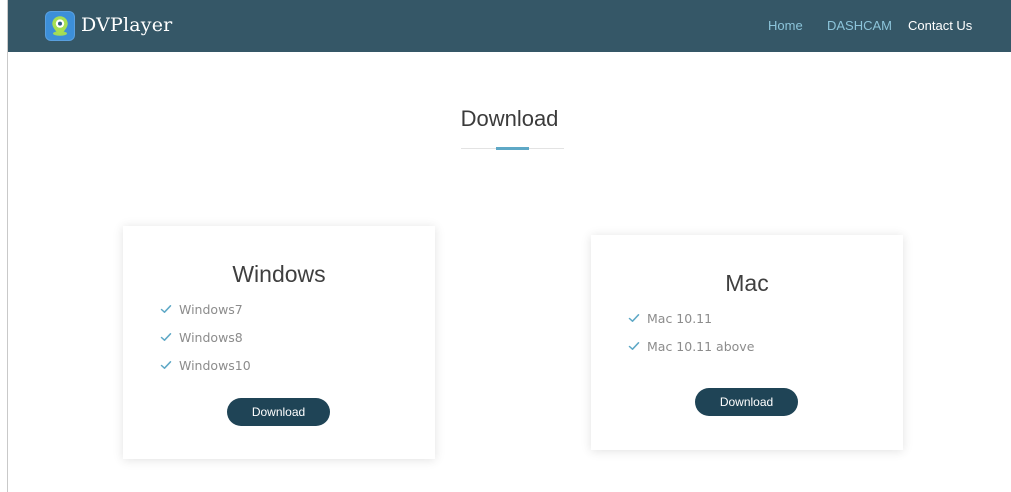  I want to click on brand-name: DVPlayer, so click(126, 25).